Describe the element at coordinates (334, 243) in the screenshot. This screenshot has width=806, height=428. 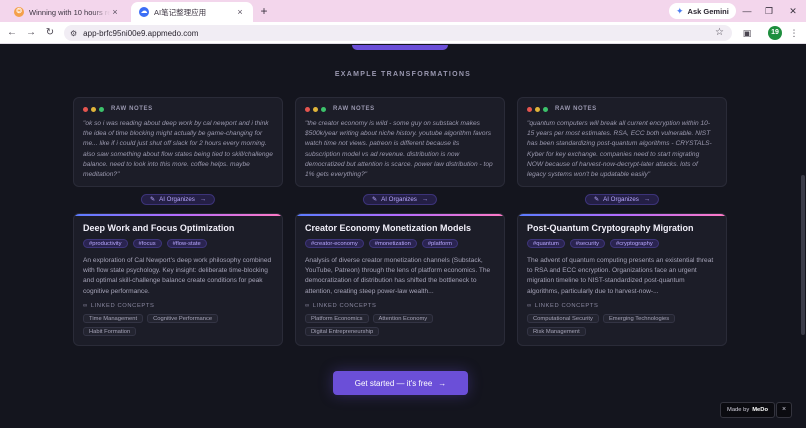
I see `note-tag: #creator-economy` at that location.